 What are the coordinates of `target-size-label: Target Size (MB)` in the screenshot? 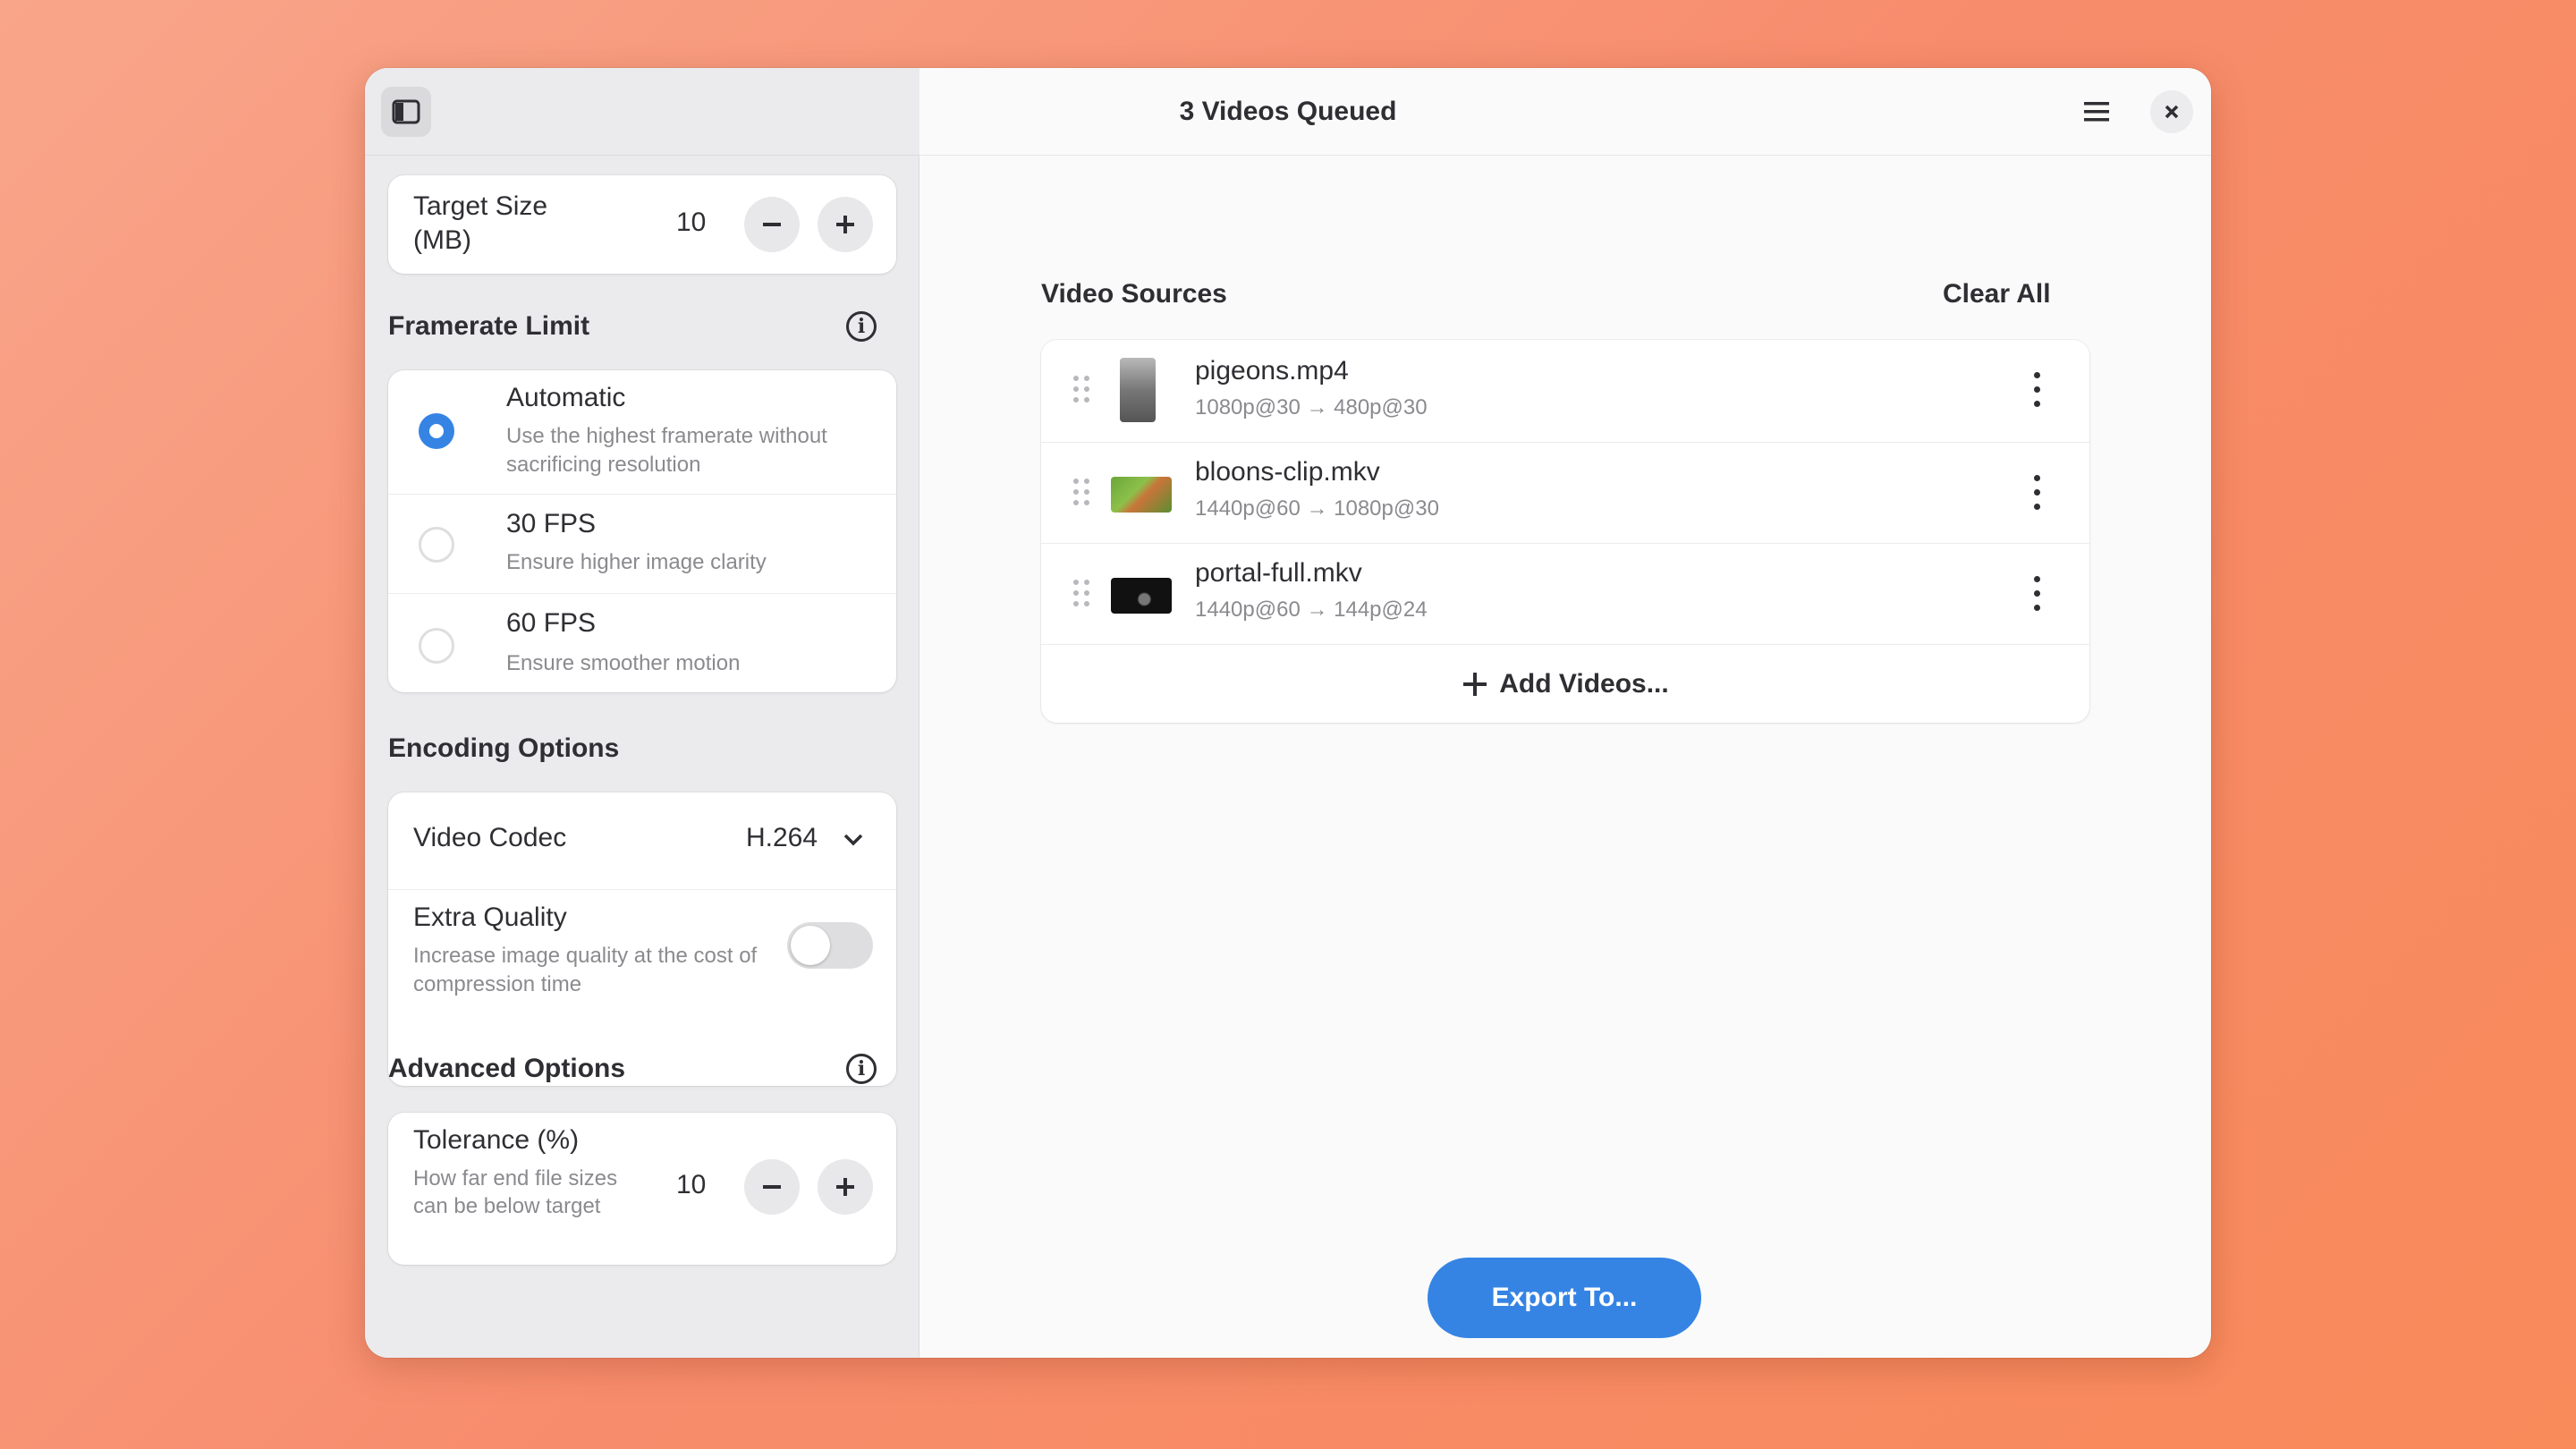 It's located at (480, 223).